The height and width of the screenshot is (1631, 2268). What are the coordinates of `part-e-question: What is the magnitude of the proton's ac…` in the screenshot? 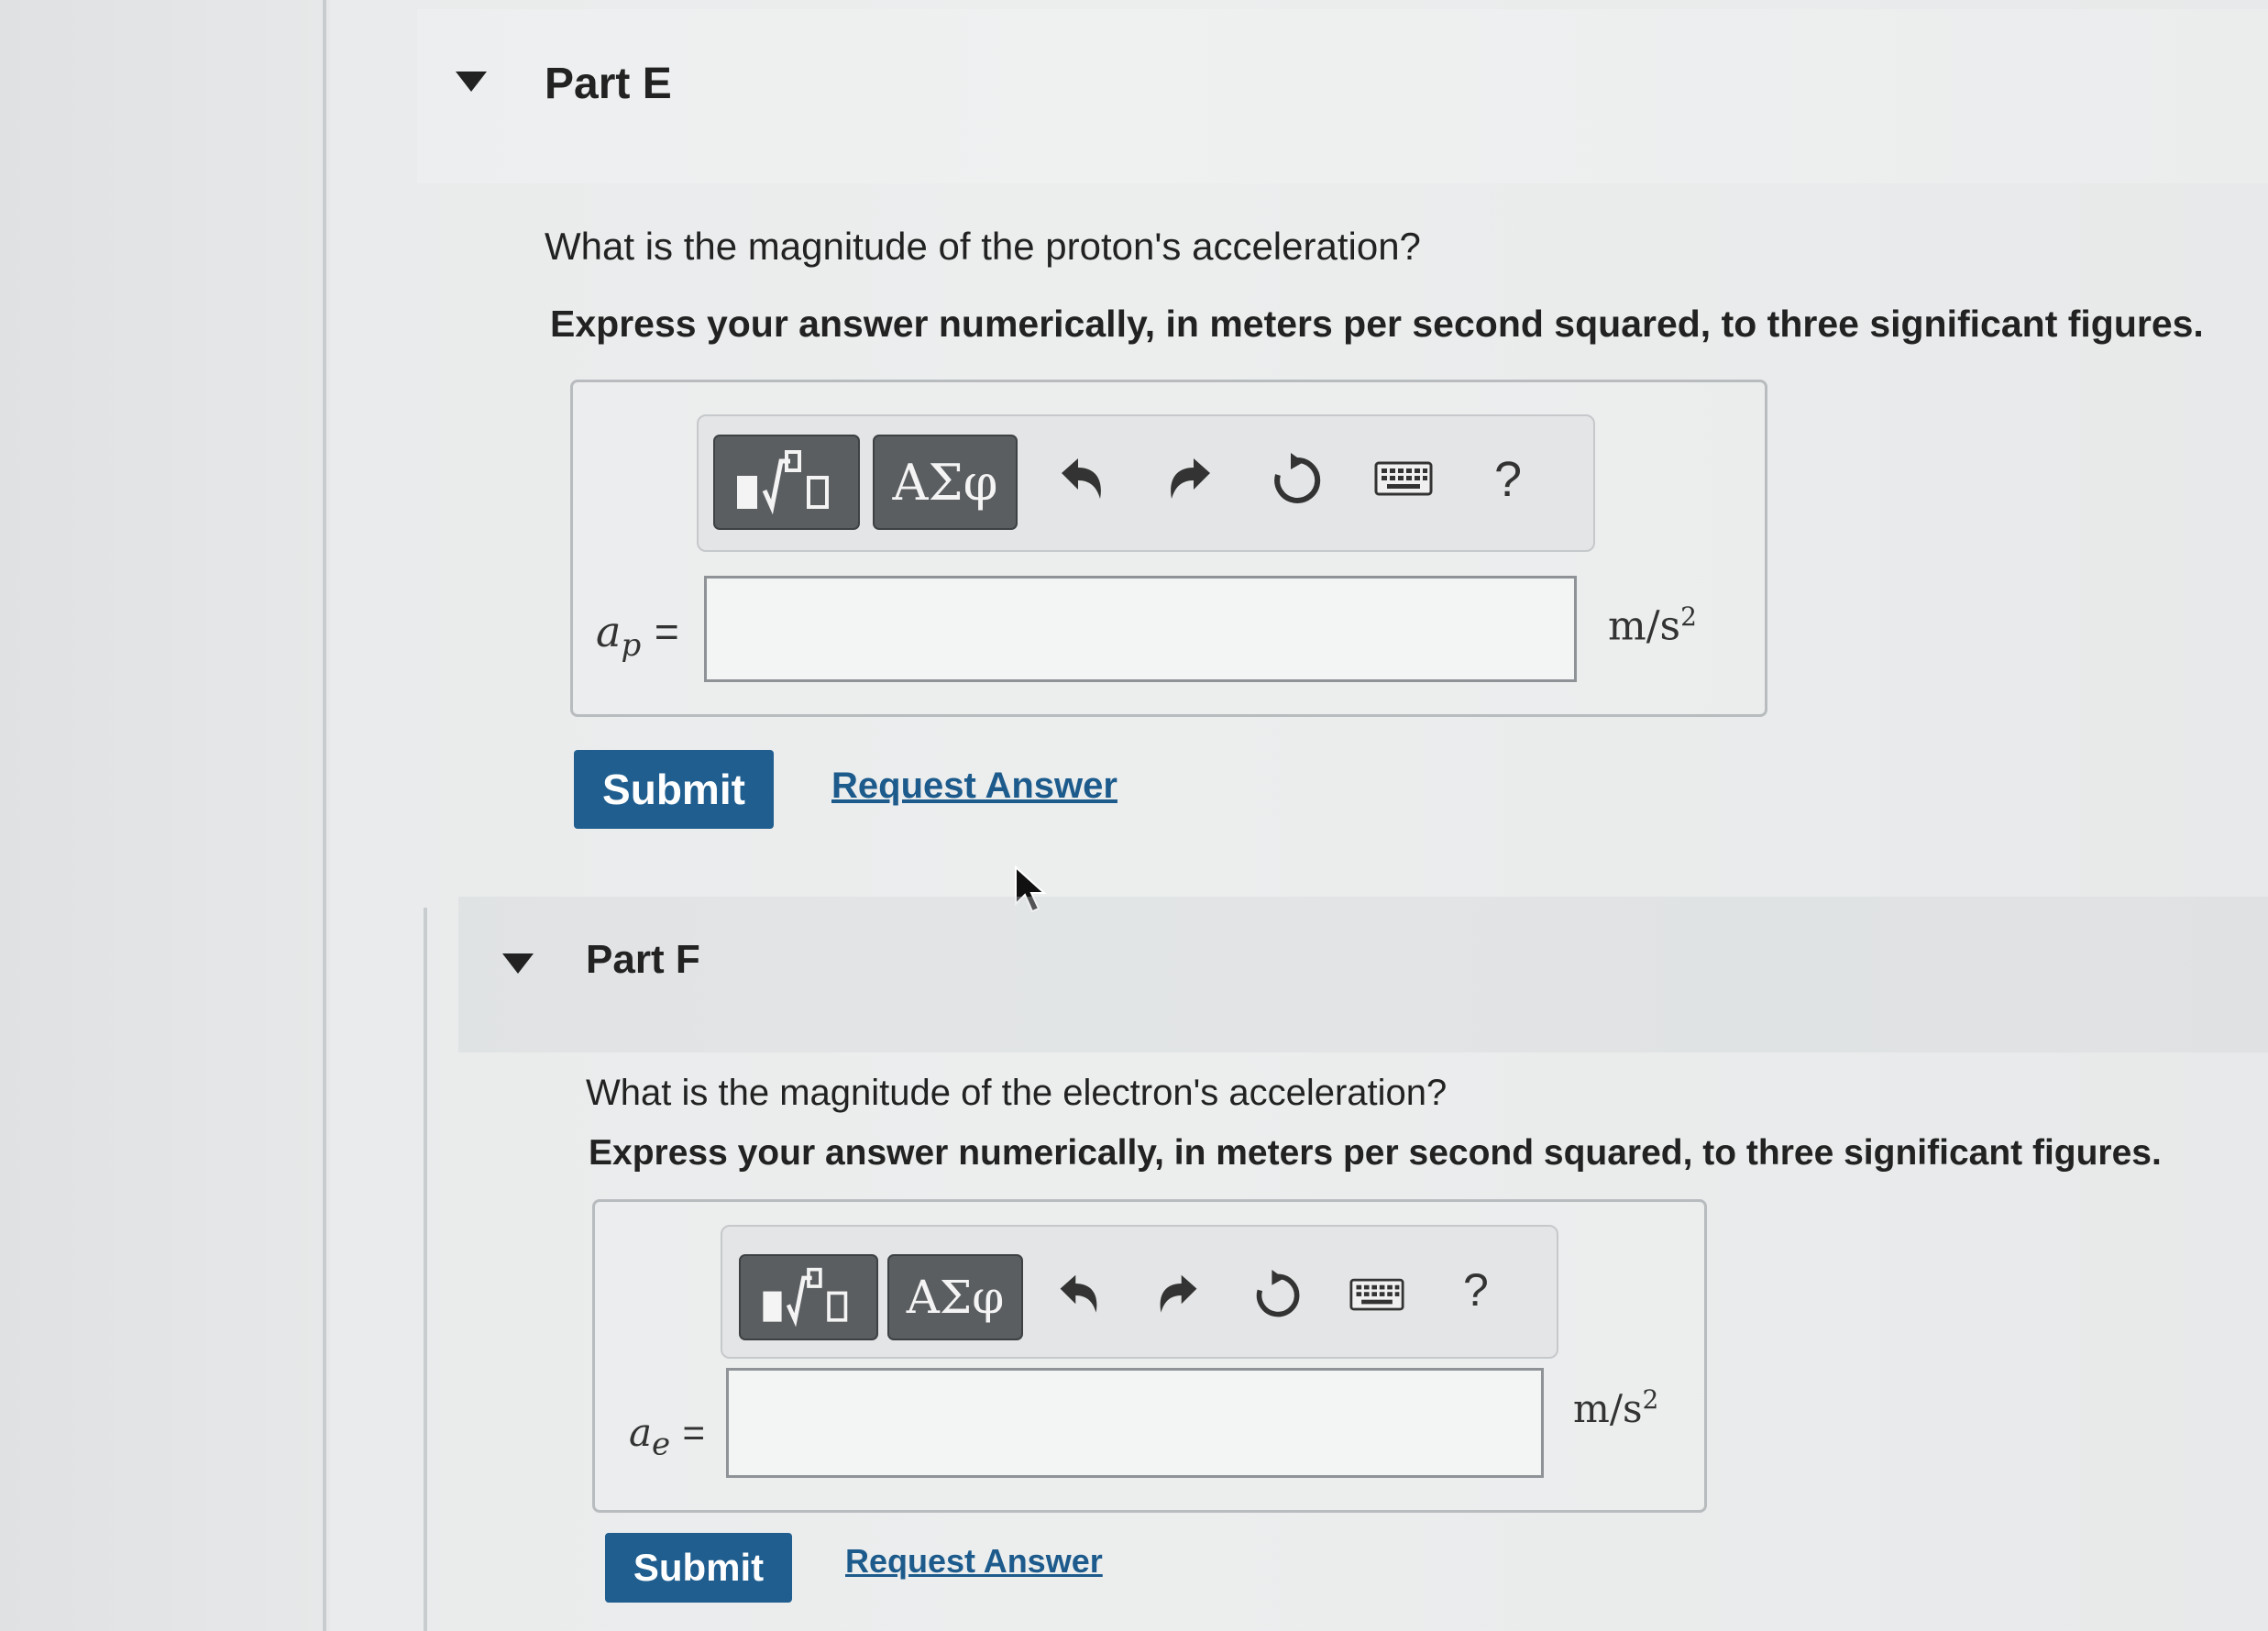 It's located at (983, 246).